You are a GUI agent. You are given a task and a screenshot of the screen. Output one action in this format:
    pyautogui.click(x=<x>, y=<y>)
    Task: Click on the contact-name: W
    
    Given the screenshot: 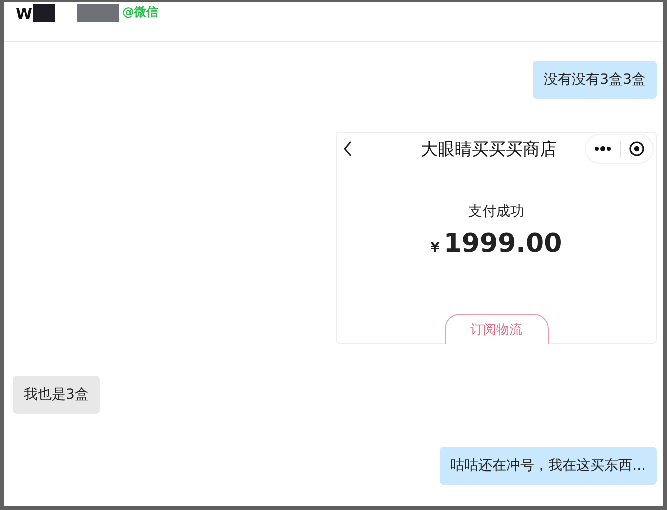 What is the action you would take?
    pyautogui.click(x=24, y=14)
    